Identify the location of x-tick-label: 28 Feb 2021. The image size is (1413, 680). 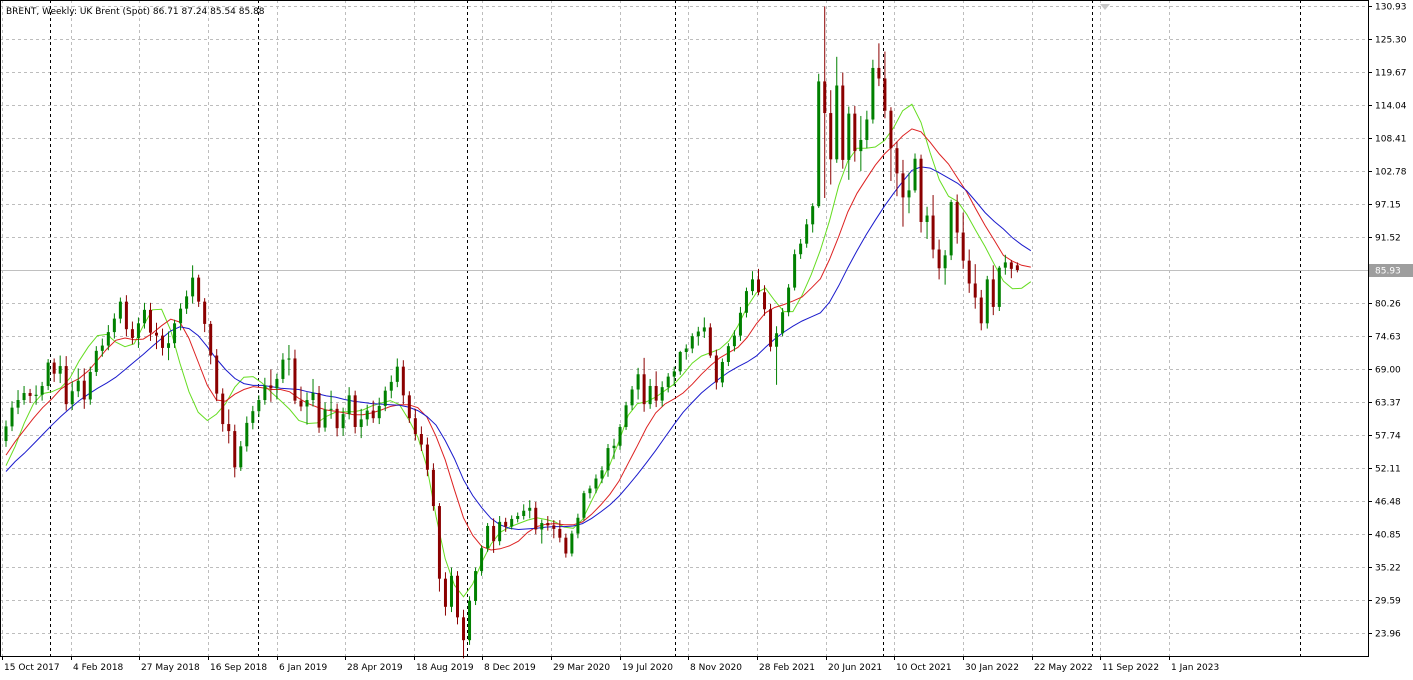
(787, 668).